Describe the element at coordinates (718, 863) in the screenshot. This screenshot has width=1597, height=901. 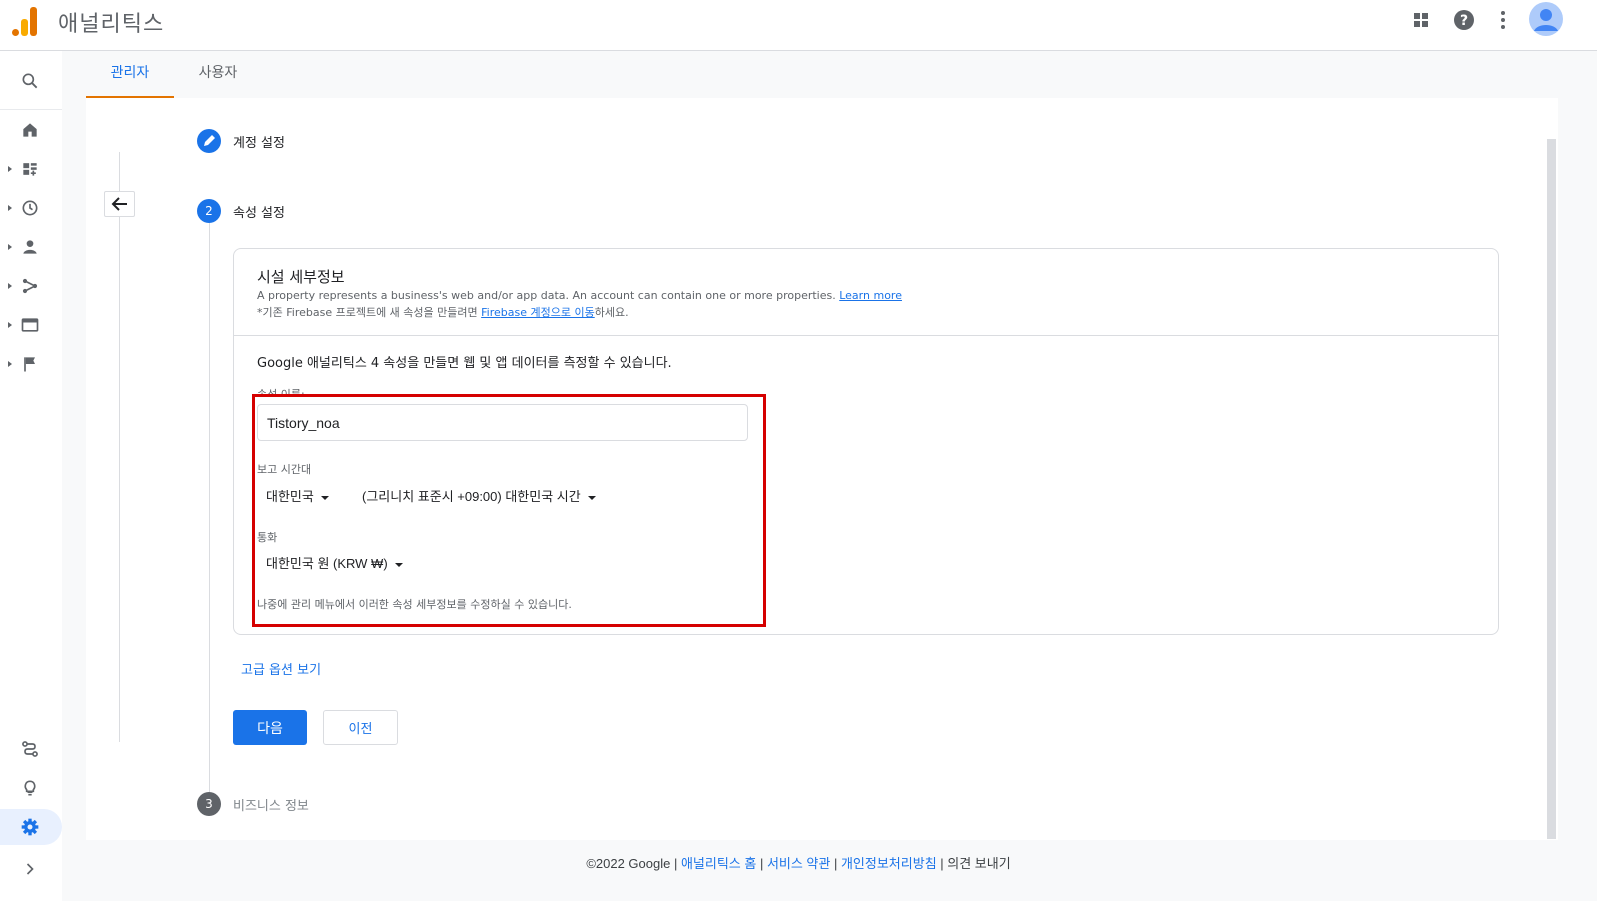
I see `footer-home-link: 애널리틱스 홈` at that location.